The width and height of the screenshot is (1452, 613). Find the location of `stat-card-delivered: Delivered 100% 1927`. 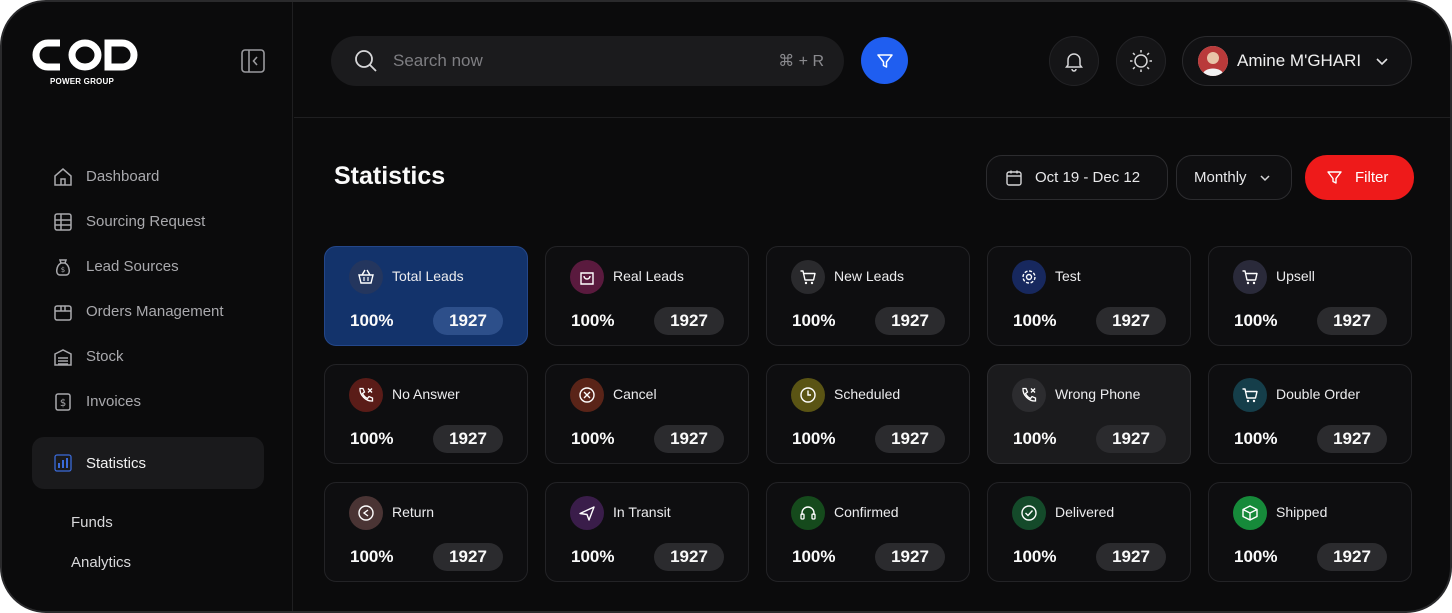

stat-card-delivered: Delivered 100% 1927 is located at coordinates (1089, 532).